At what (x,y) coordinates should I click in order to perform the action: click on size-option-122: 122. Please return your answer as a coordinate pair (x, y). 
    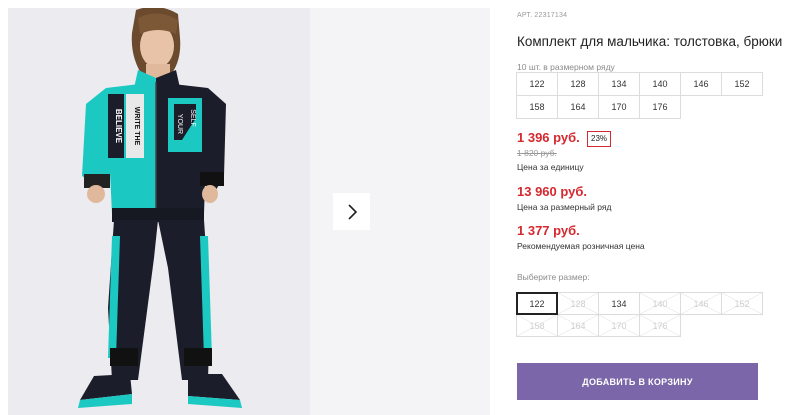
    Looking at the image, I should click on (537, 303).